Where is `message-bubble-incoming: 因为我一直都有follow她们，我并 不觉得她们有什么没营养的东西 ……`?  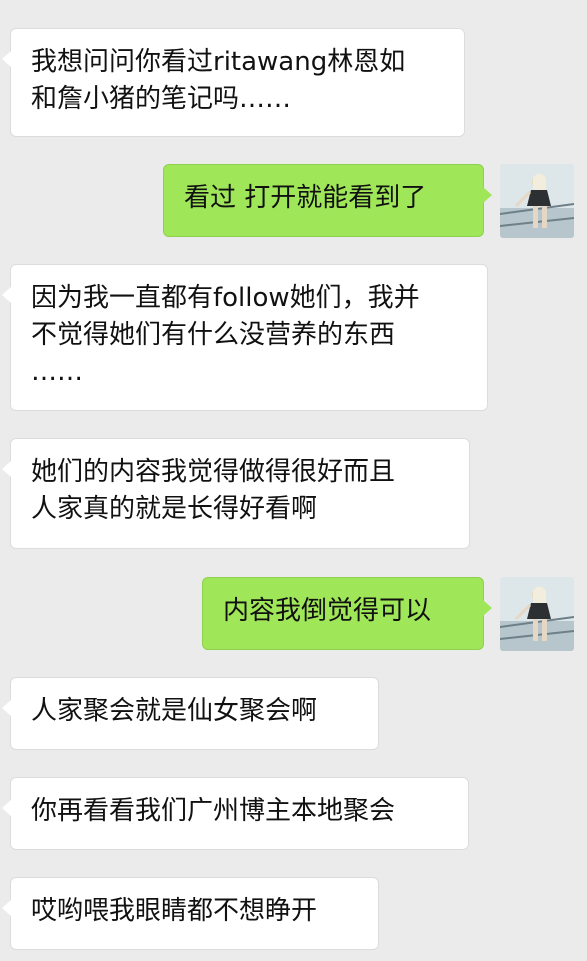 message-bubble-incoming: 因为我一直都有follow她们，我并 不觉得她们有什么没营养的东西 …… is located at coordinates (245, 337).